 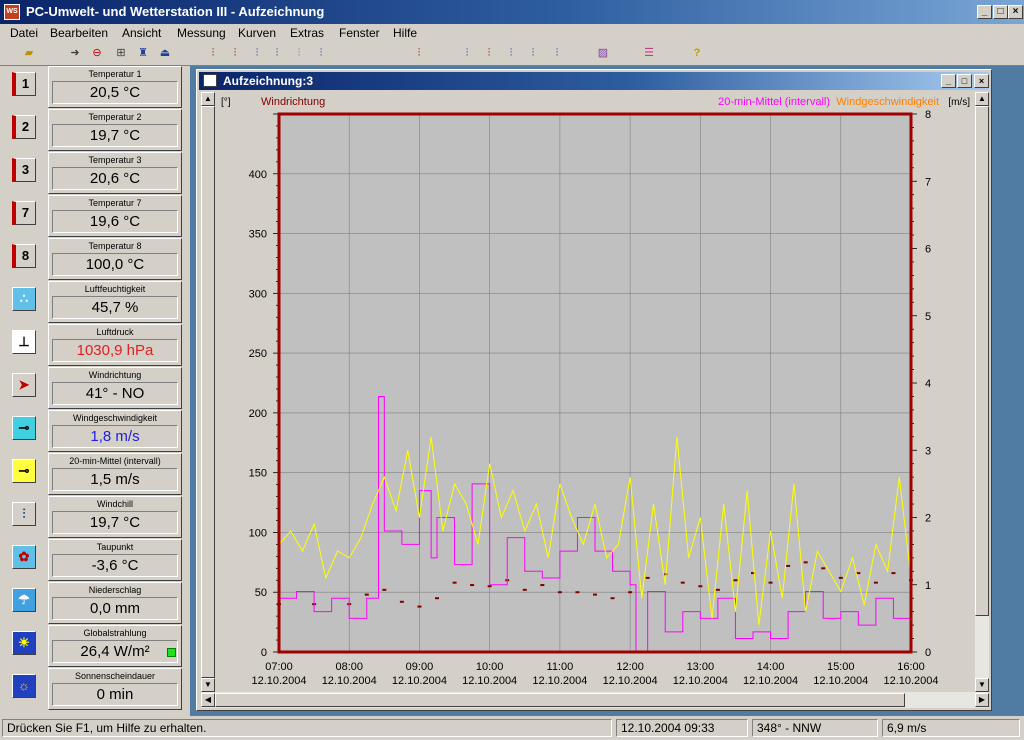 What do you see at coordinates (24, 686) in the screenshot?
I see `sunshine-icon: ☼` at bounding box center [24, 686].